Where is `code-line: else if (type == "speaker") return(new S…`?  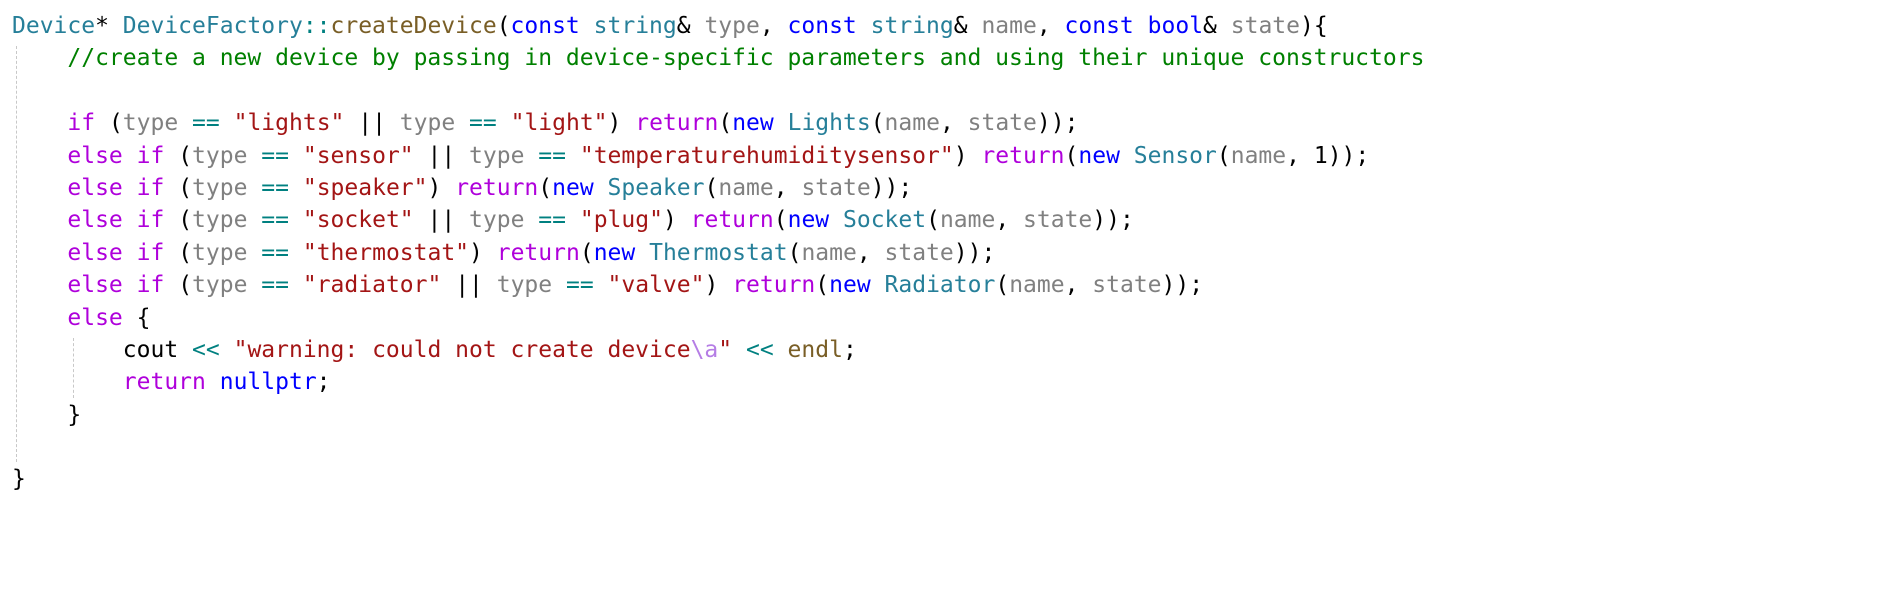
code-line: else if (type == "speaker") return(new S… is located at coordinates (718, 188).